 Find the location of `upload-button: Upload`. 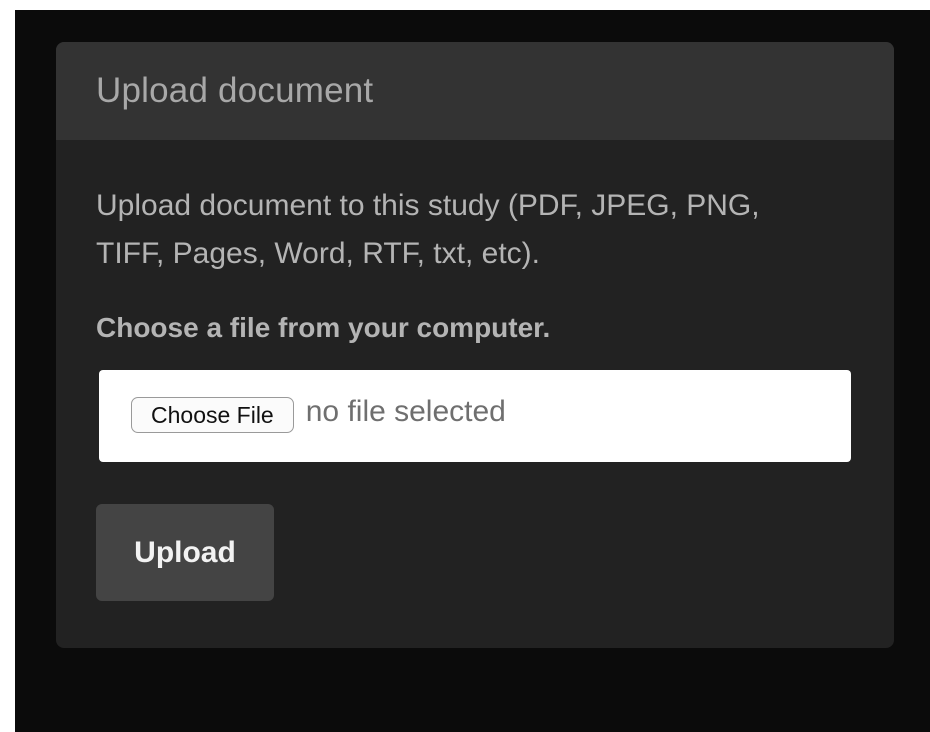

upload-button: Upload is located at coordinates (185, 552).